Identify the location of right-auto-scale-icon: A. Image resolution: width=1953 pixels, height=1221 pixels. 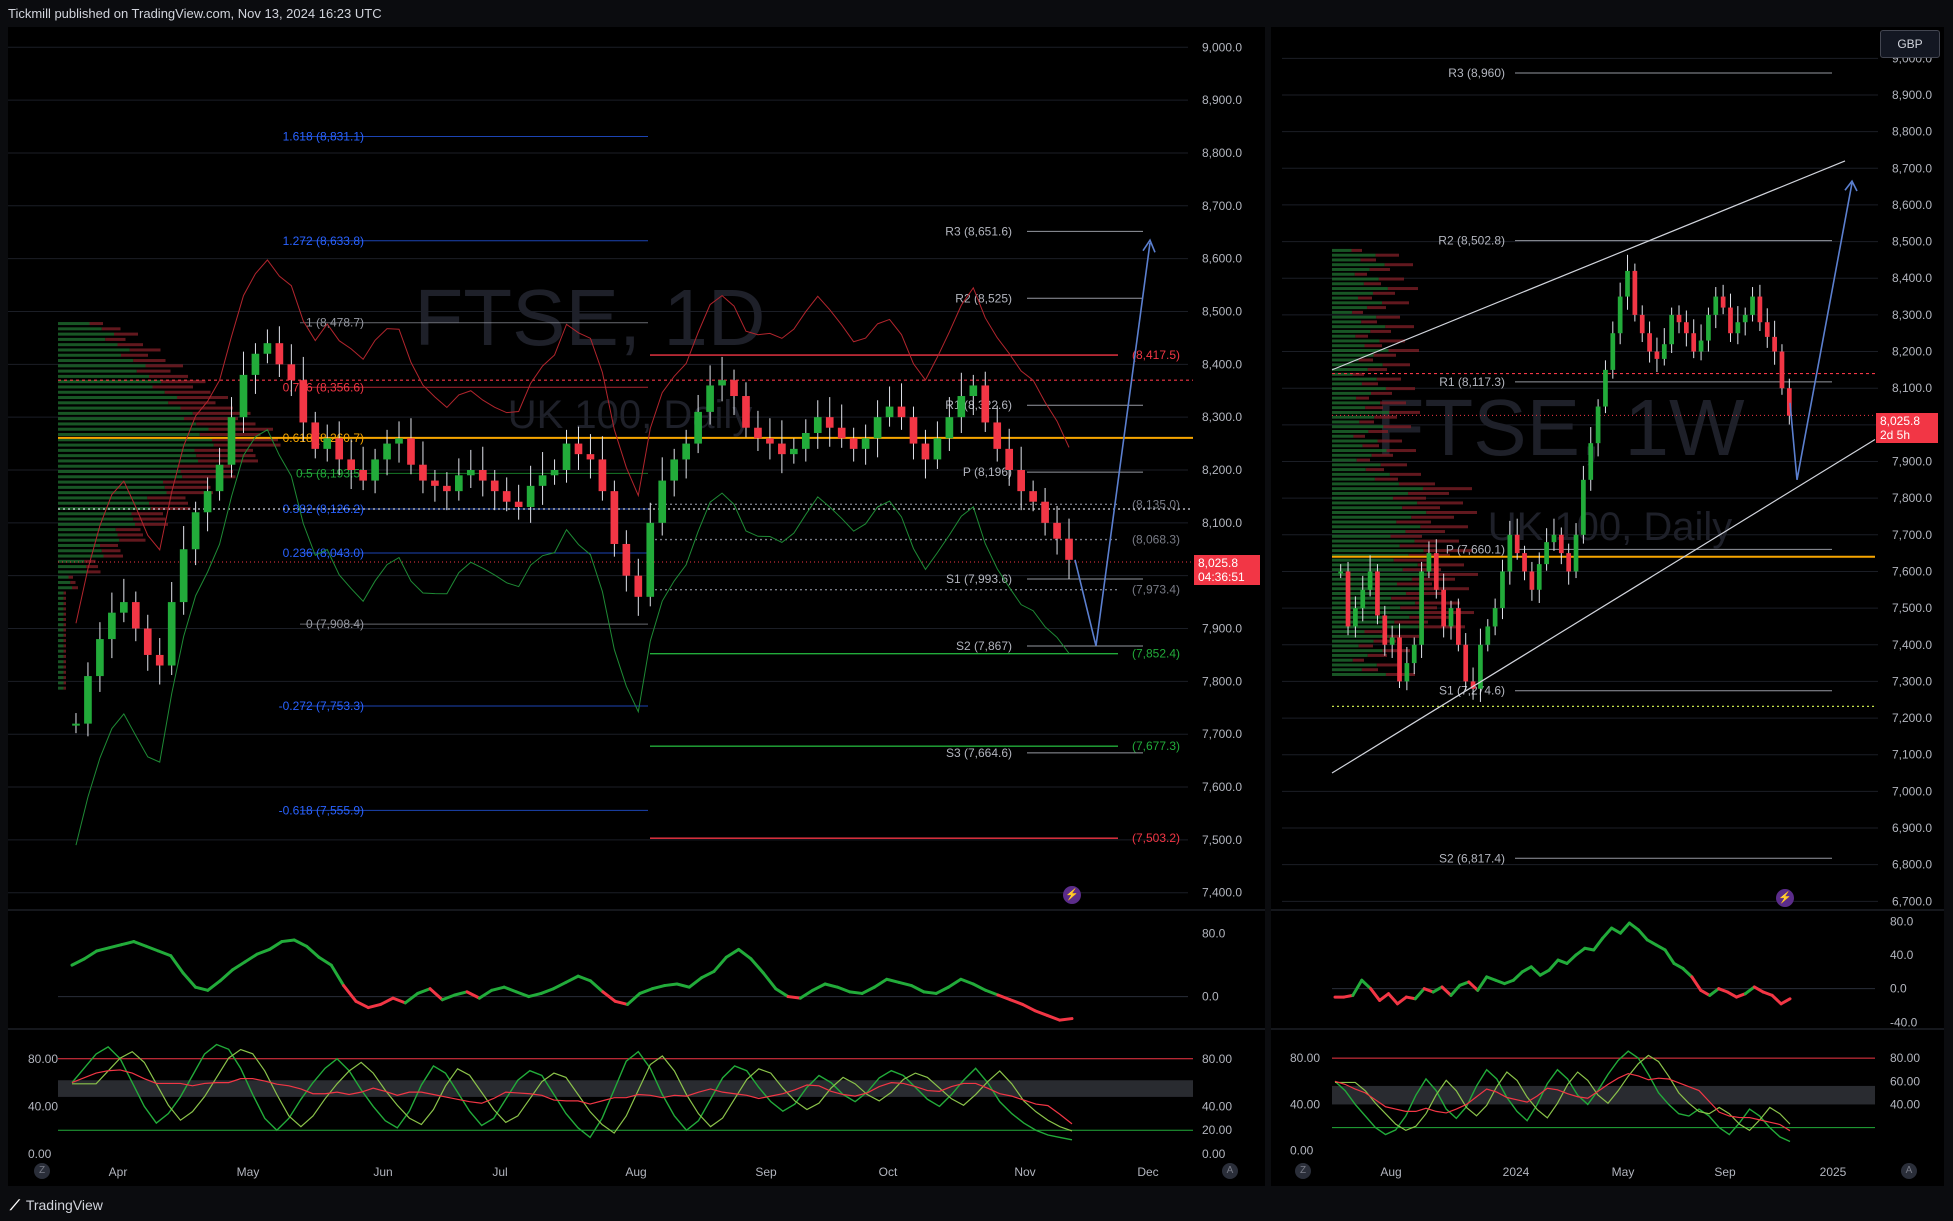
(1909, 1171).